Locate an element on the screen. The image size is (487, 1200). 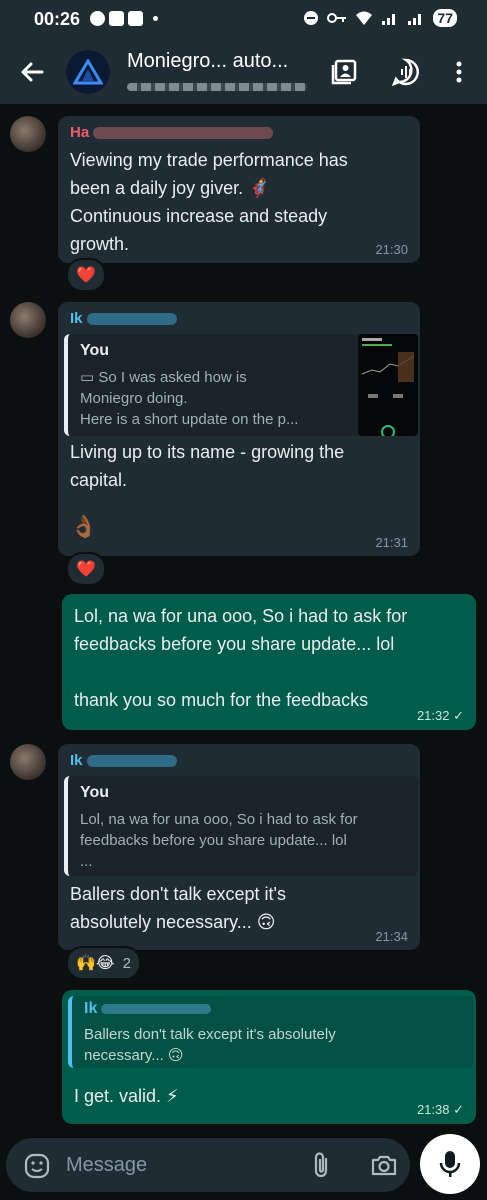
reaction-badge: 🙌😂 2 is located at coordinates (103, 963).